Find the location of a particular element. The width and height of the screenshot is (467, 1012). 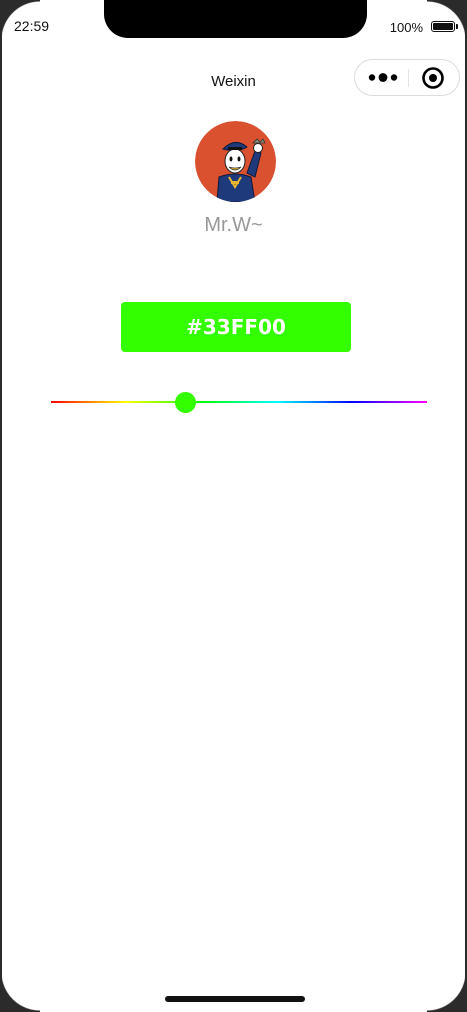

color-hex-button: #33FF00 is located at coordinates (236, 327).